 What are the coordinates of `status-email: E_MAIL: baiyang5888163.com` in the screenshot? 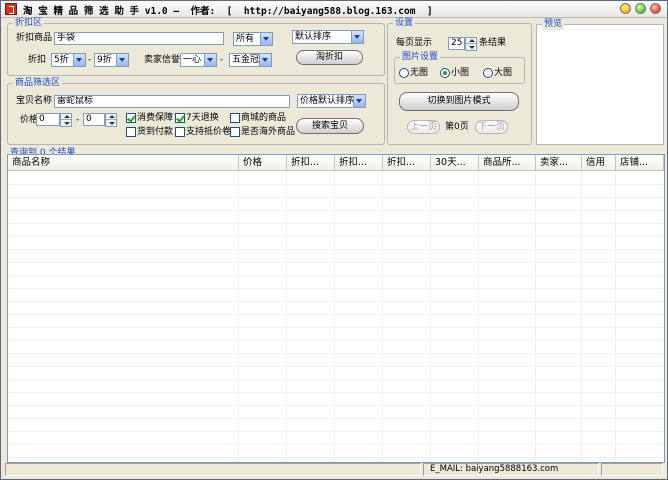 It's located at (511, 469).